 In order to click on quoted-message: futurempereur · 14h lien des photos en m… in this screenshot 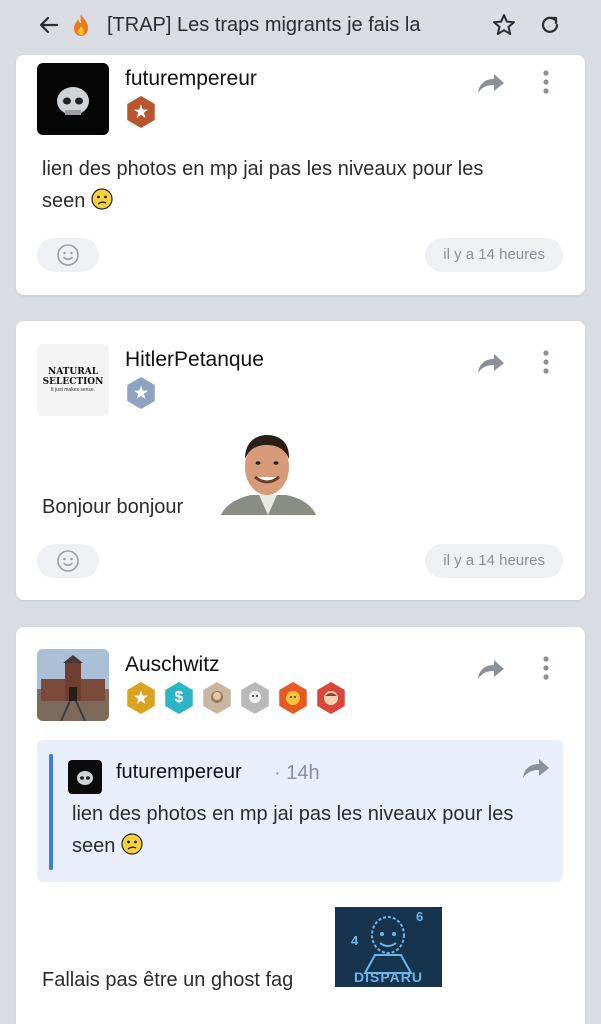, I will do `click(300, 811)`.